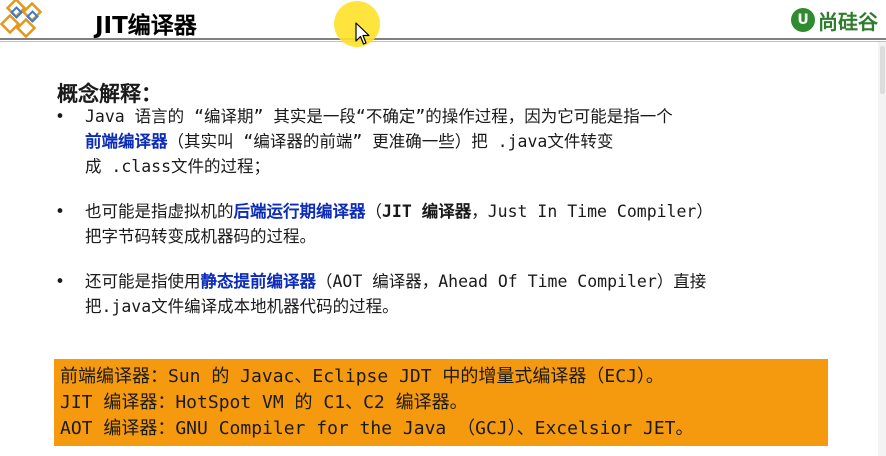 The width and height of the screenshot is (886, 456). Describe the element at coordinates (443, 41) in the screenshot. I see `header-divider-secondary` at that location.